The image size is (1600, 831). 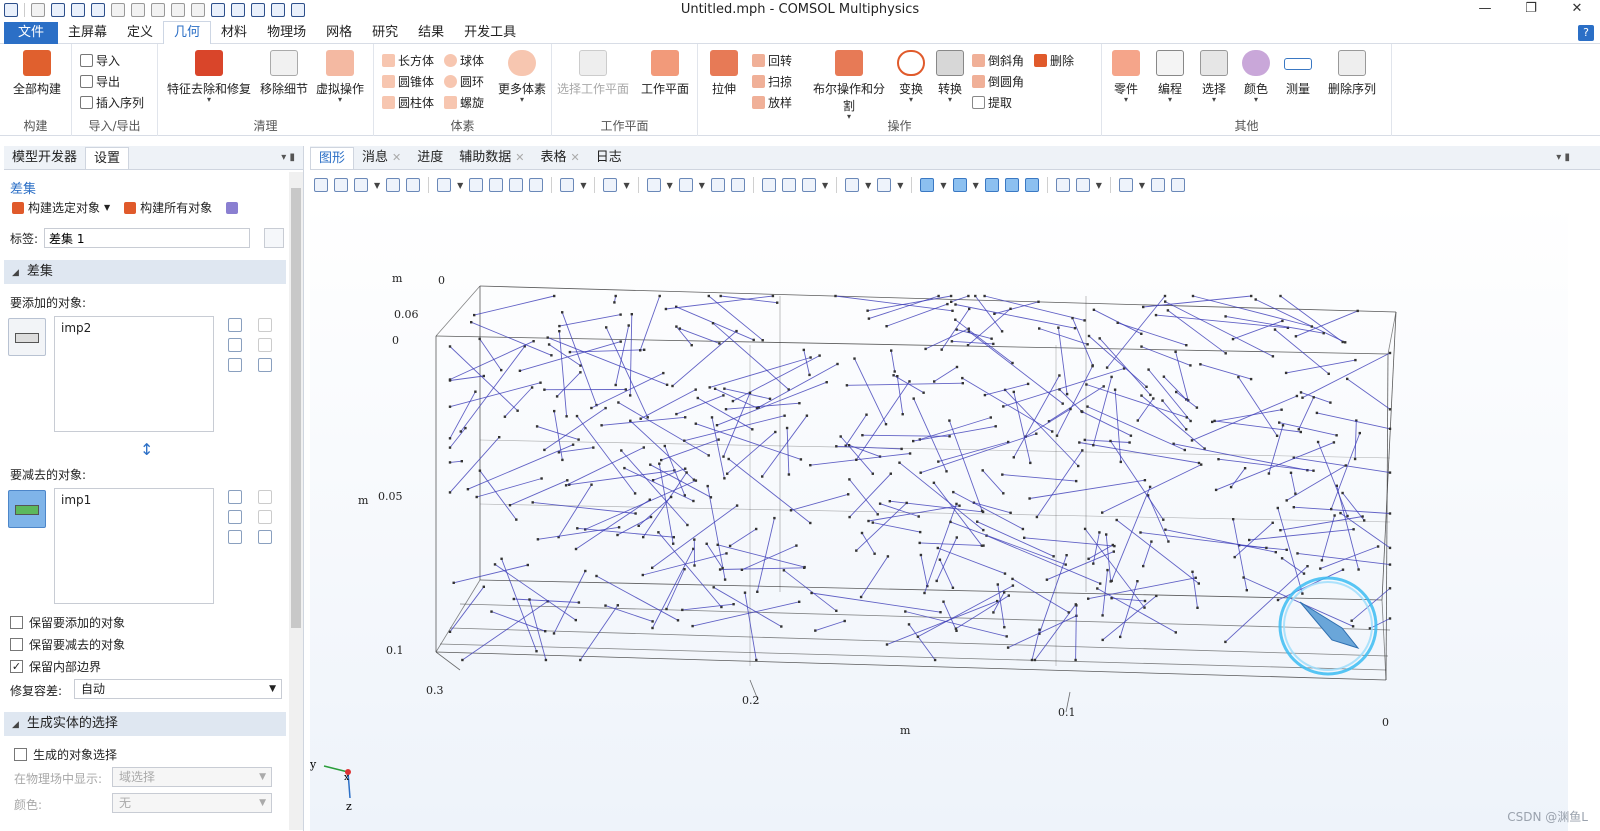 I want to click on select-workplane-button: 选择工作平面, so click(x=593, y=73).